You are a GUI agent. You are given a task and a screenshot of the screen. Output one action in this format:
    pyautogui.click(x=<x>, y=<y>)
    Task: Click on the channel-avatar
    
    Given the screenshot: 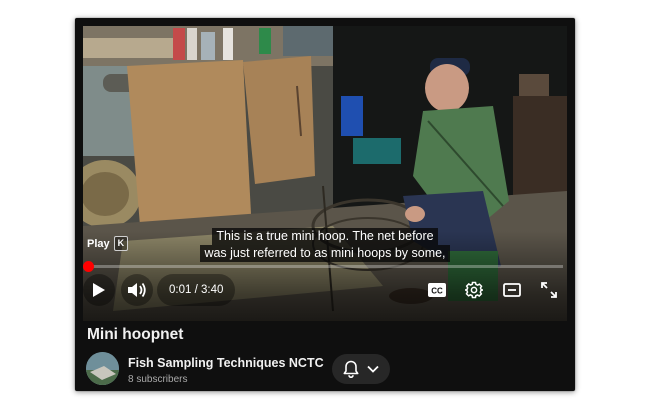 What is the action you would take?
    pyautogui.click(x=102, y=368)
    